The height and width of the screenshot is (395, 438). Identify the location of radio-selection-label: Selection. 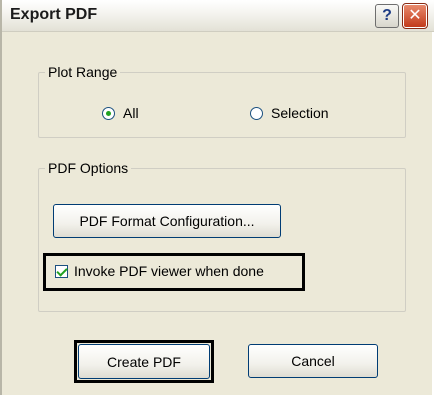
(300, 113).